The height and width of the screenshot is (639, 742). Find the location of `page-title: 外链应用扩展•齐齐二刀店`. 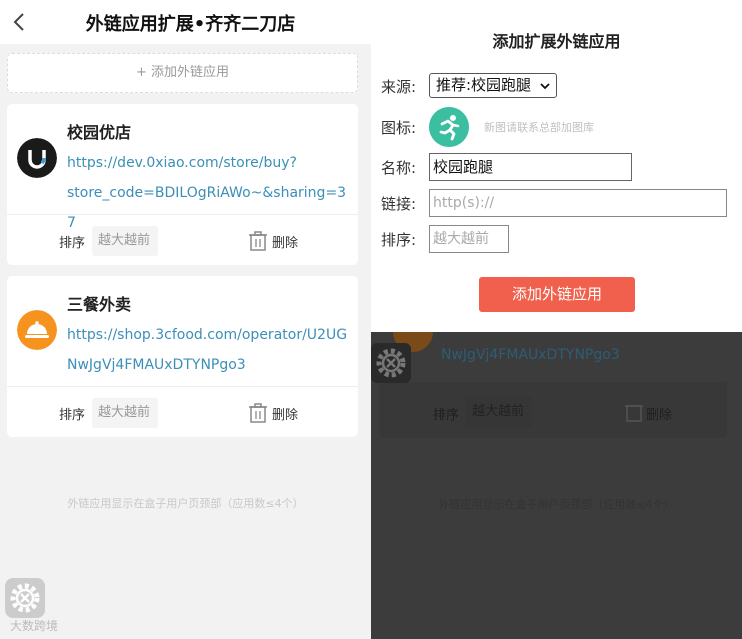

page-title: 外链应用扩展•齐齐二刀店 is located at coordinates (190, 24).